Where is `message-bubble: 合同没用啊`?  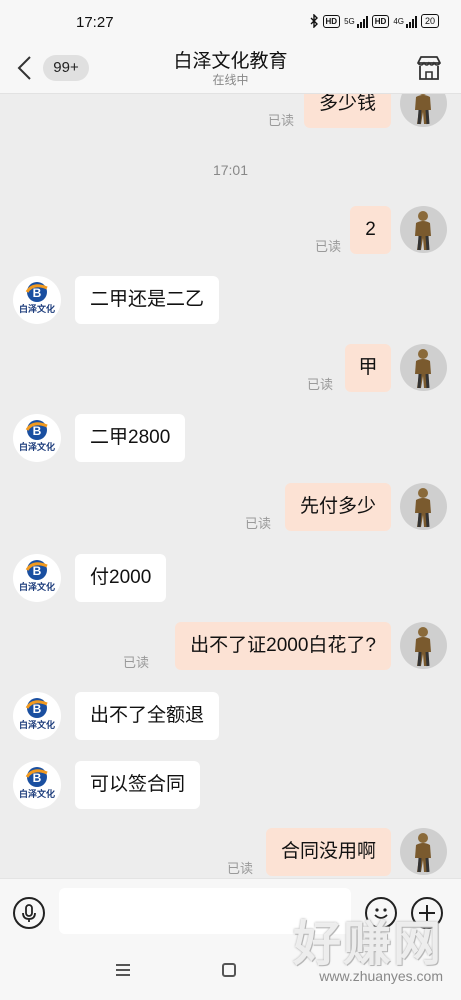 message-bubble: 合同没用啊 is located at coordinates (328, 852).